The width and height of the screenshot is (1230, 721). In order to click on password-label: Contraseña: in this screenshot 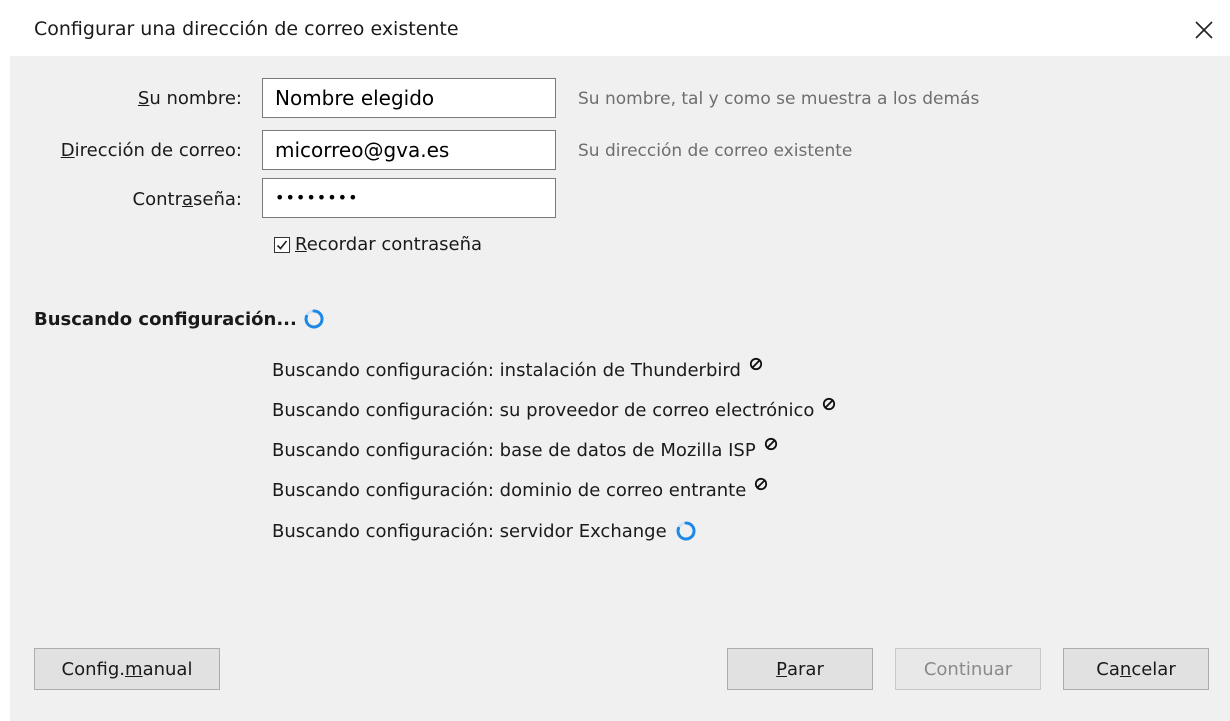, I will do `click(187, 199)`.